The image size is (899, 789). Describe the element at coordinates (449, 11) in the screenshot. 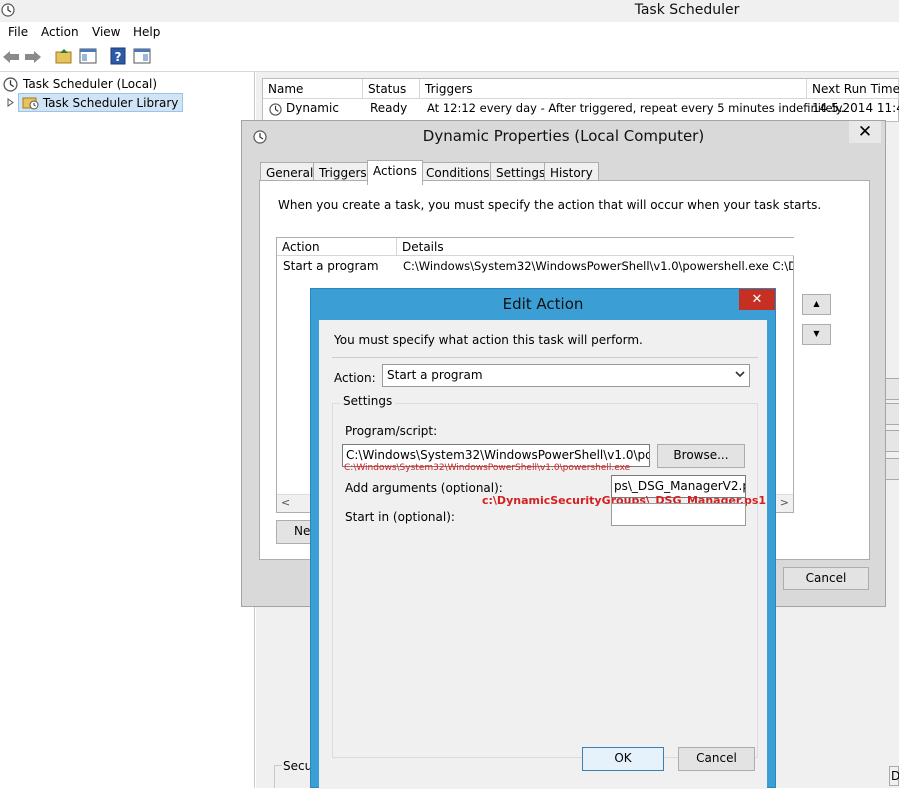

I see `title-bar: Task Scheduler` at that location.